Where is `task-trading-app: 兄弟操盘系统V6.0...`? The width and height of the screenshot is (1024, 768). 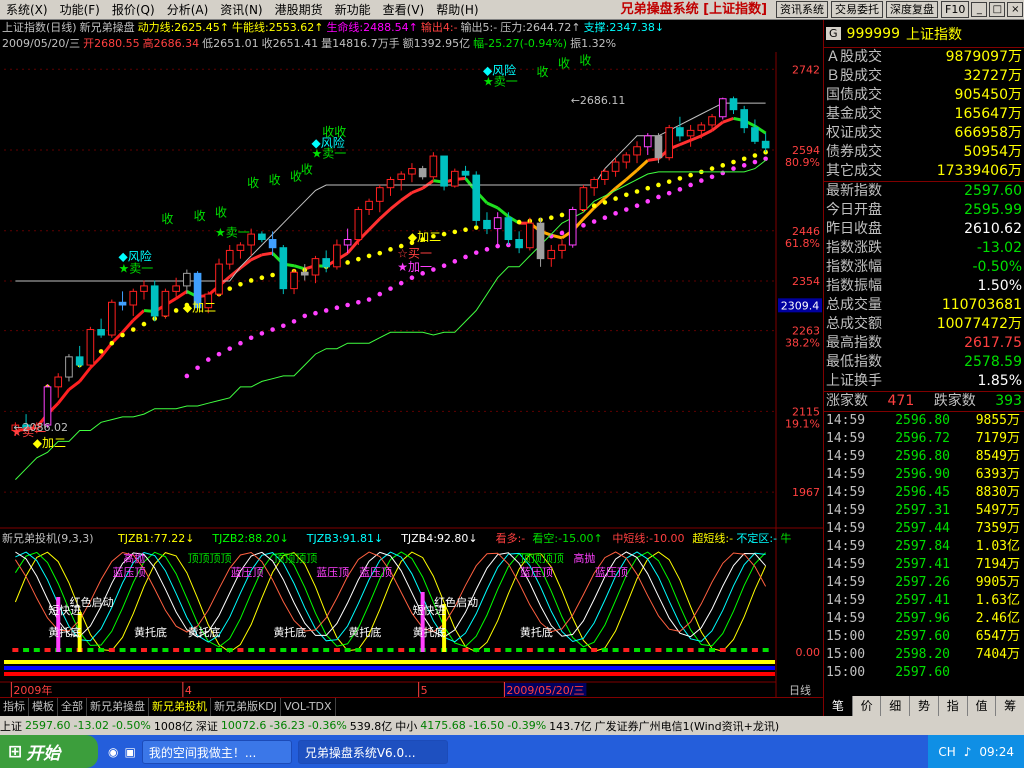 task-trading-app: 兄弟操盘系统V6.0... is located at coordinates (372, 751).